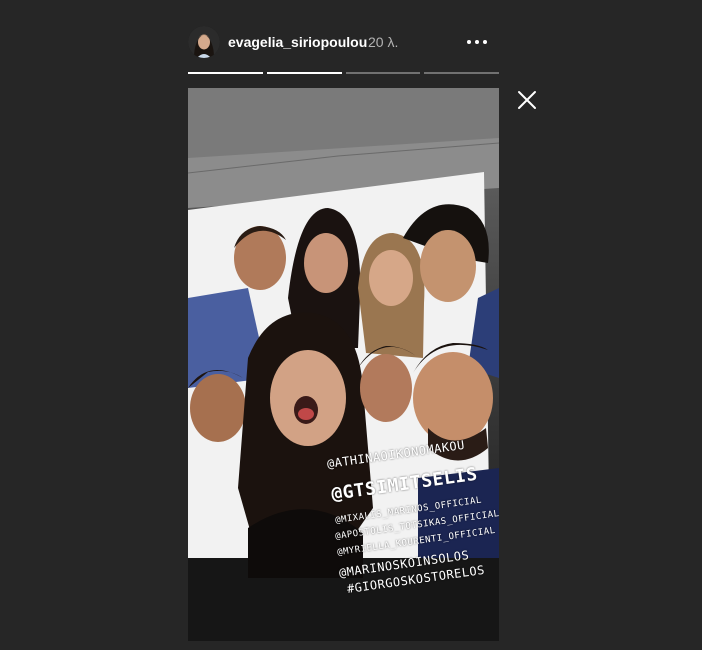  I want to click on story-progress, so click(343, 73).